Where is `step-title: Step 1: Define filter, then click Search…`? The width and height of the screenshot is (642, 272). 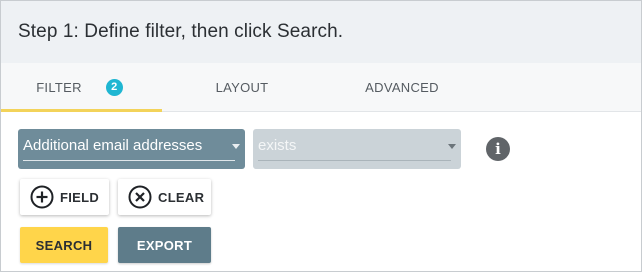 step-title: Step 1: Define filter, then click Search… is located at coordinates (181, 31).